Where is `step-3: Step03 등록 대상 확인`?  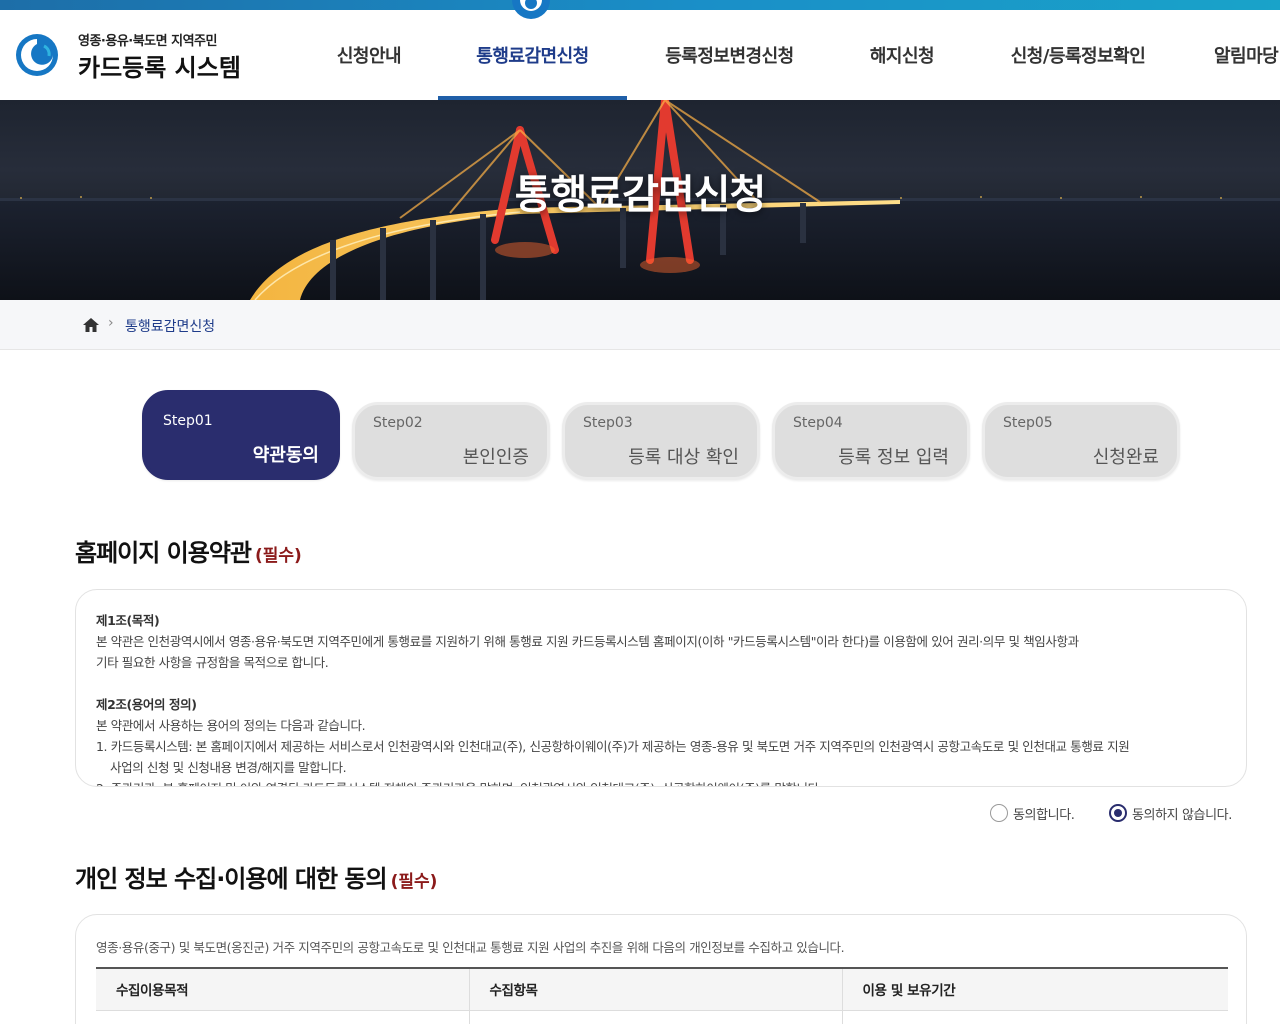
step-3: Step03 등록 대상 확인 is located at coordinates (661, 441).